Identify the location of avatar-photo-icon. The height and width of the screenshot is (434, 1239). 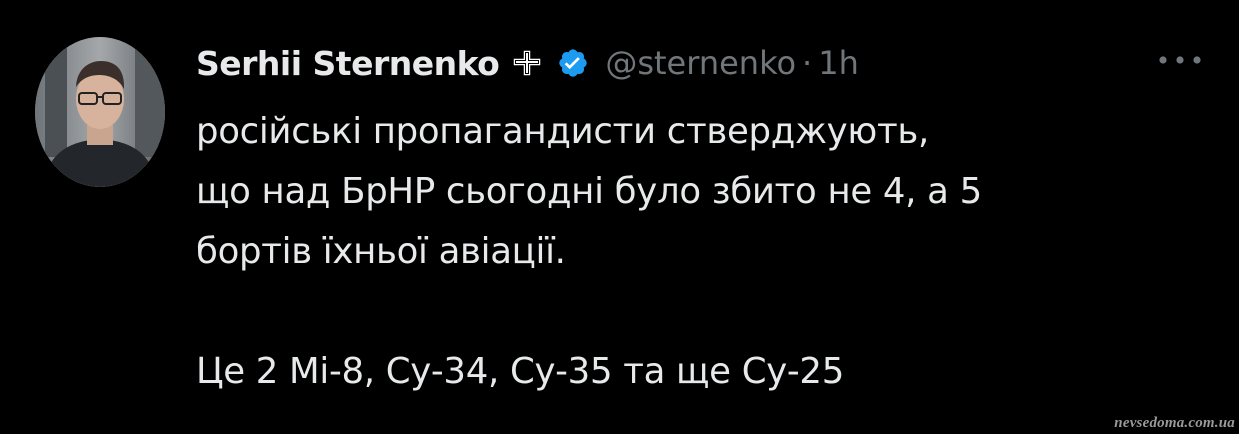
(100, 112).